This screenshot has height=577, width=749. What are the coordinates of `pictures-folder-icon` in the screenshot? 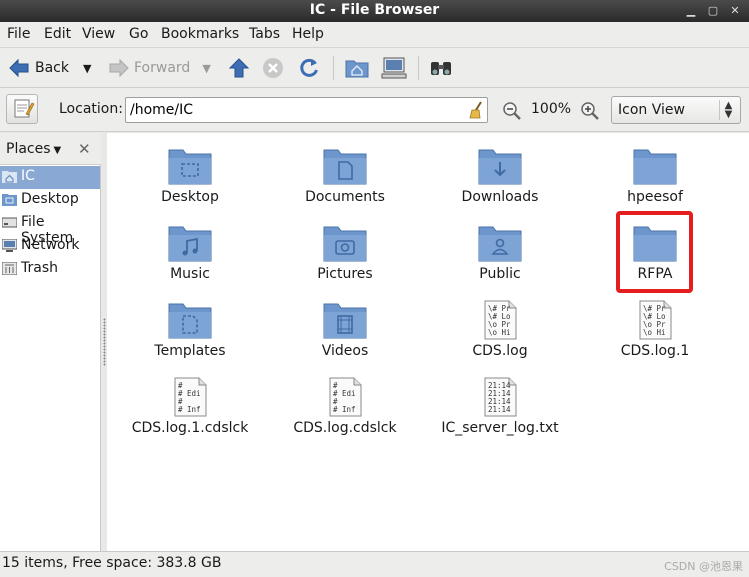 It's located at (345, 244).